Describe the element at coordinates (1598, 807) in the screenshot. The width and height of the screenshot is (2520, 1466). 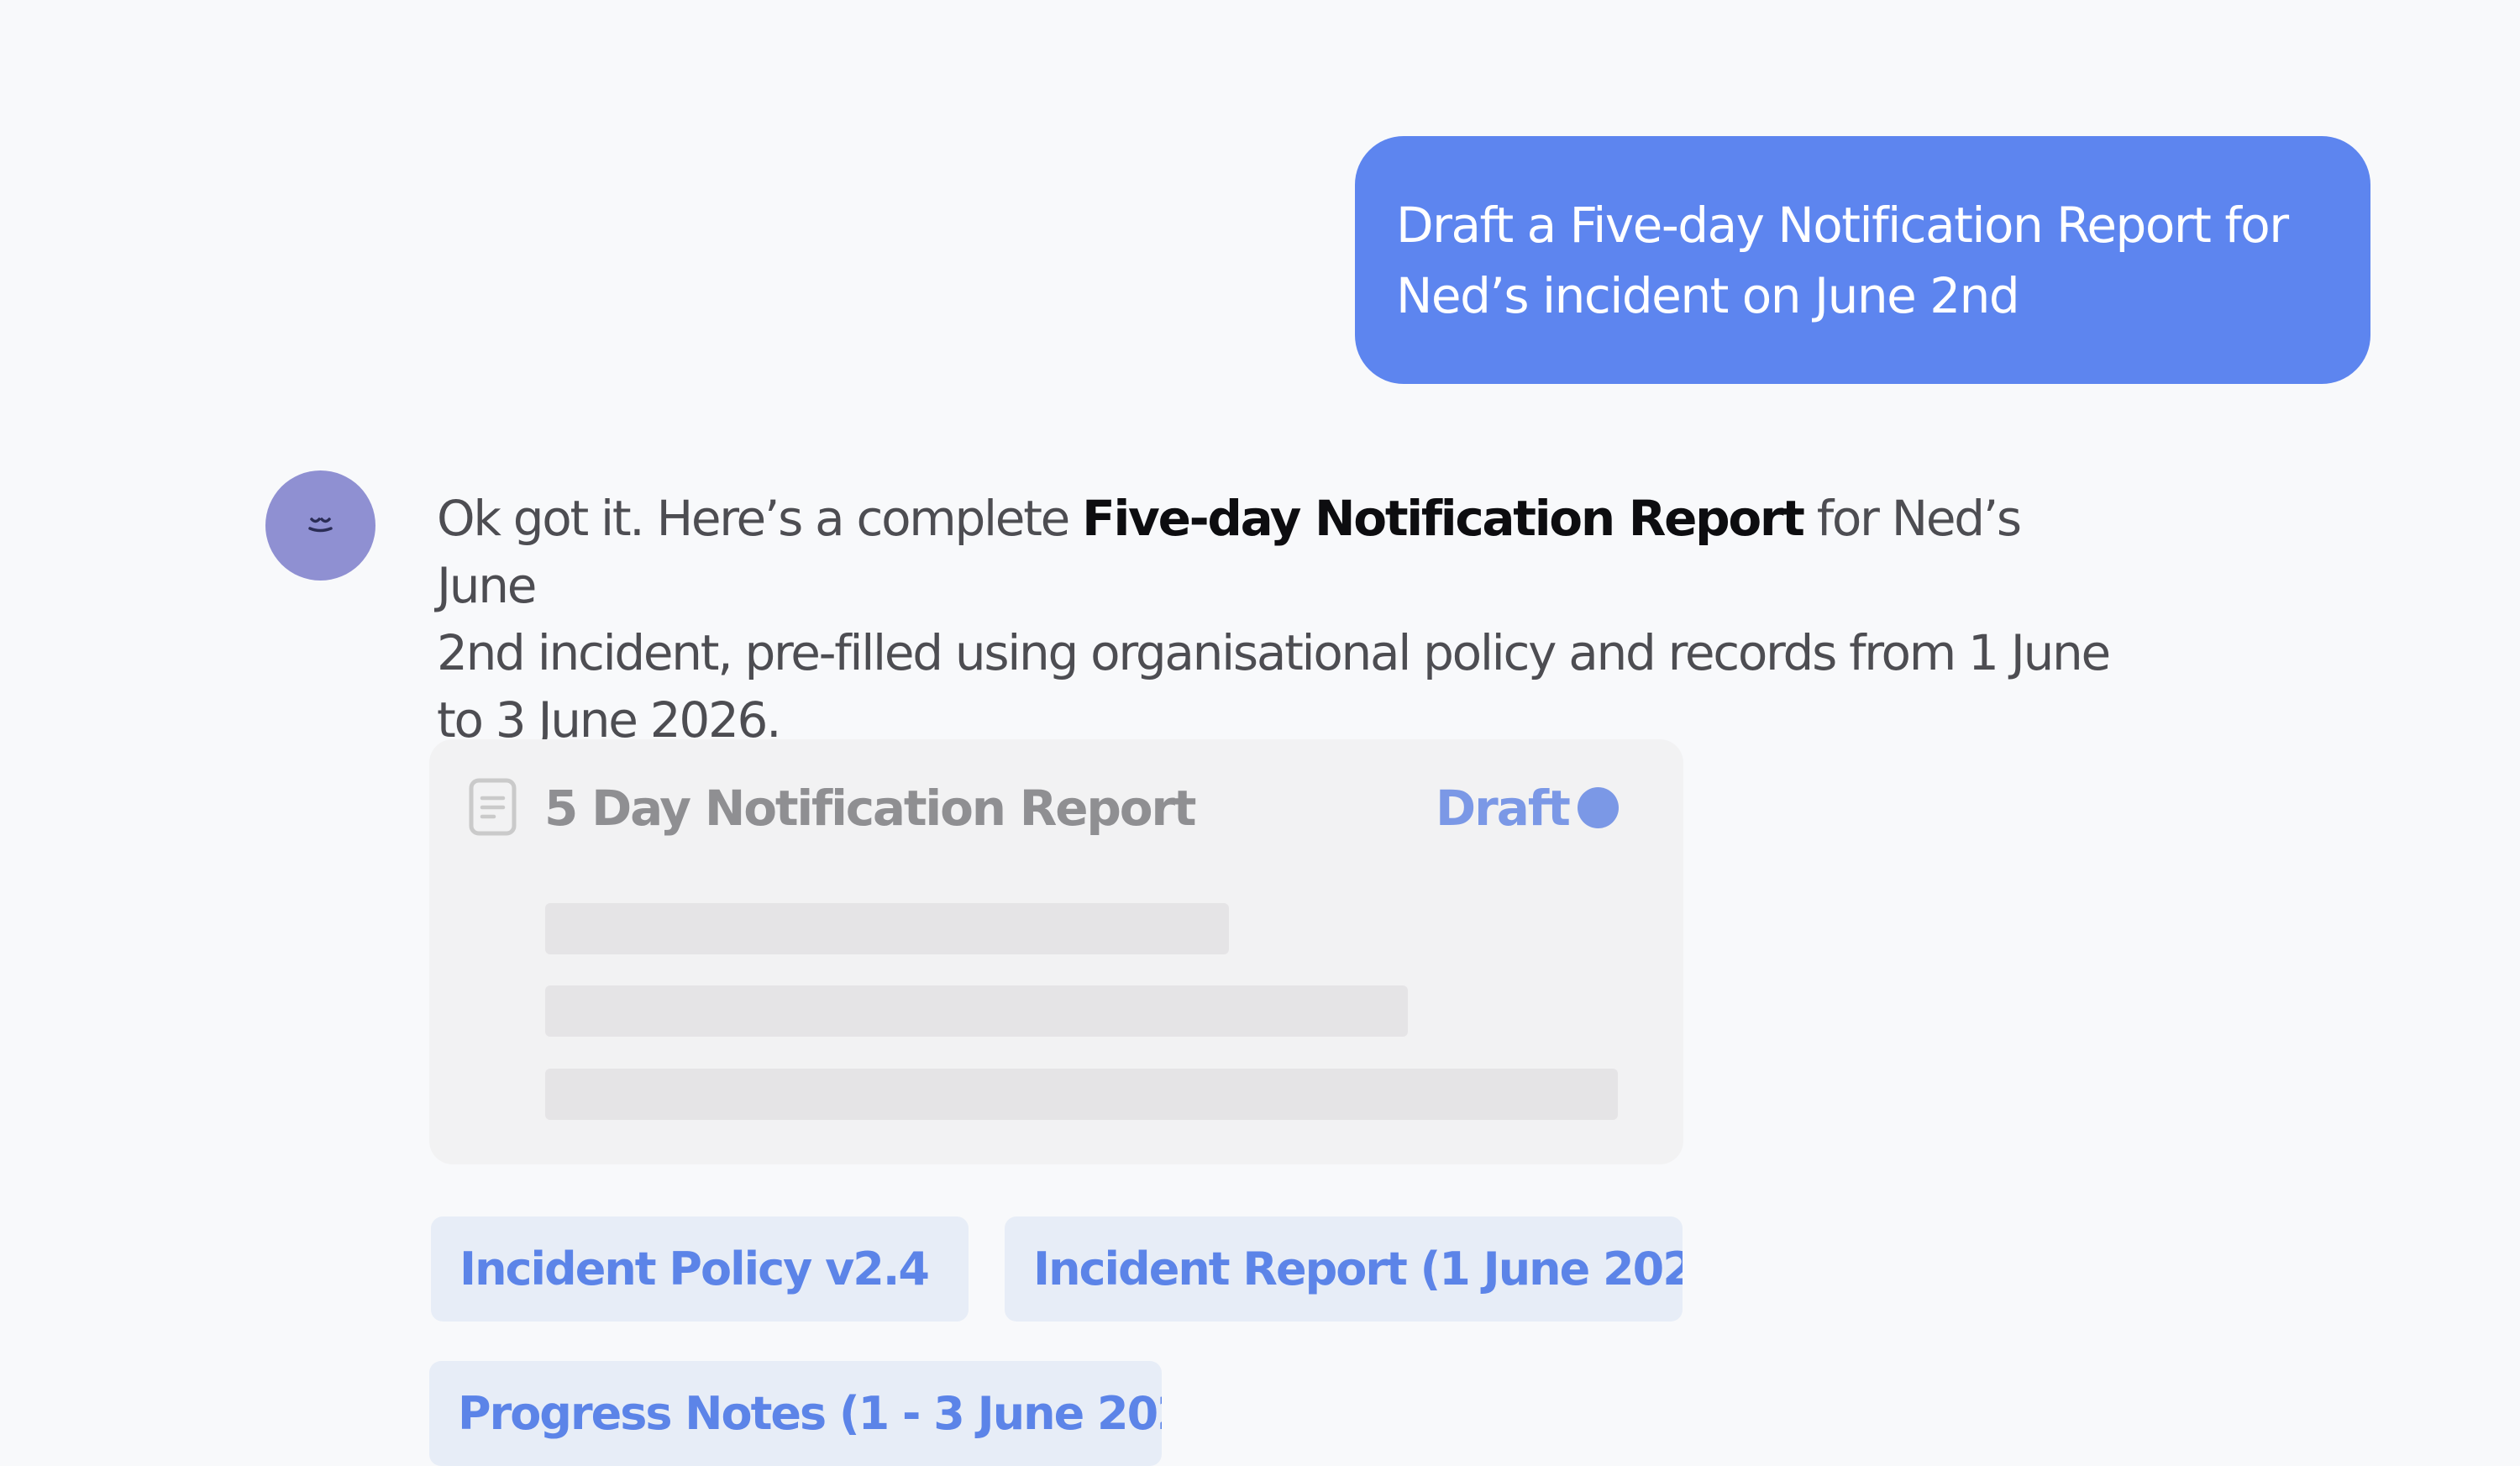
I see `status-dot` at that location.